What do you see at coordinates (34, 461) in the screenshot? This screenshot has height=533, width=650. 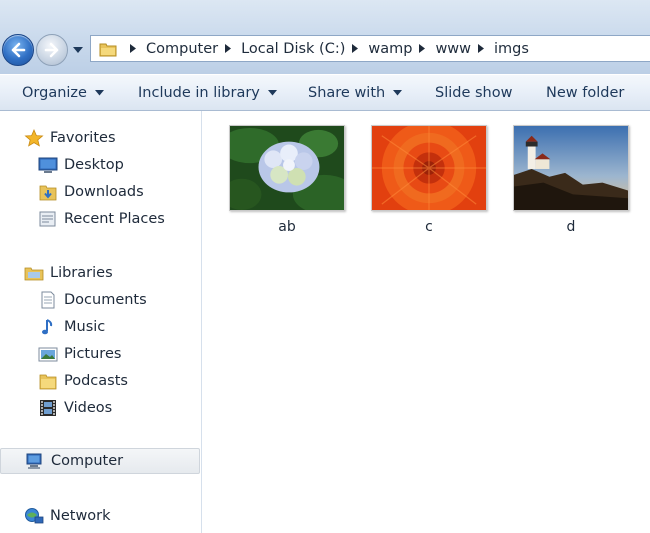 I see `computer-icon` at bounding box center [34, 461].